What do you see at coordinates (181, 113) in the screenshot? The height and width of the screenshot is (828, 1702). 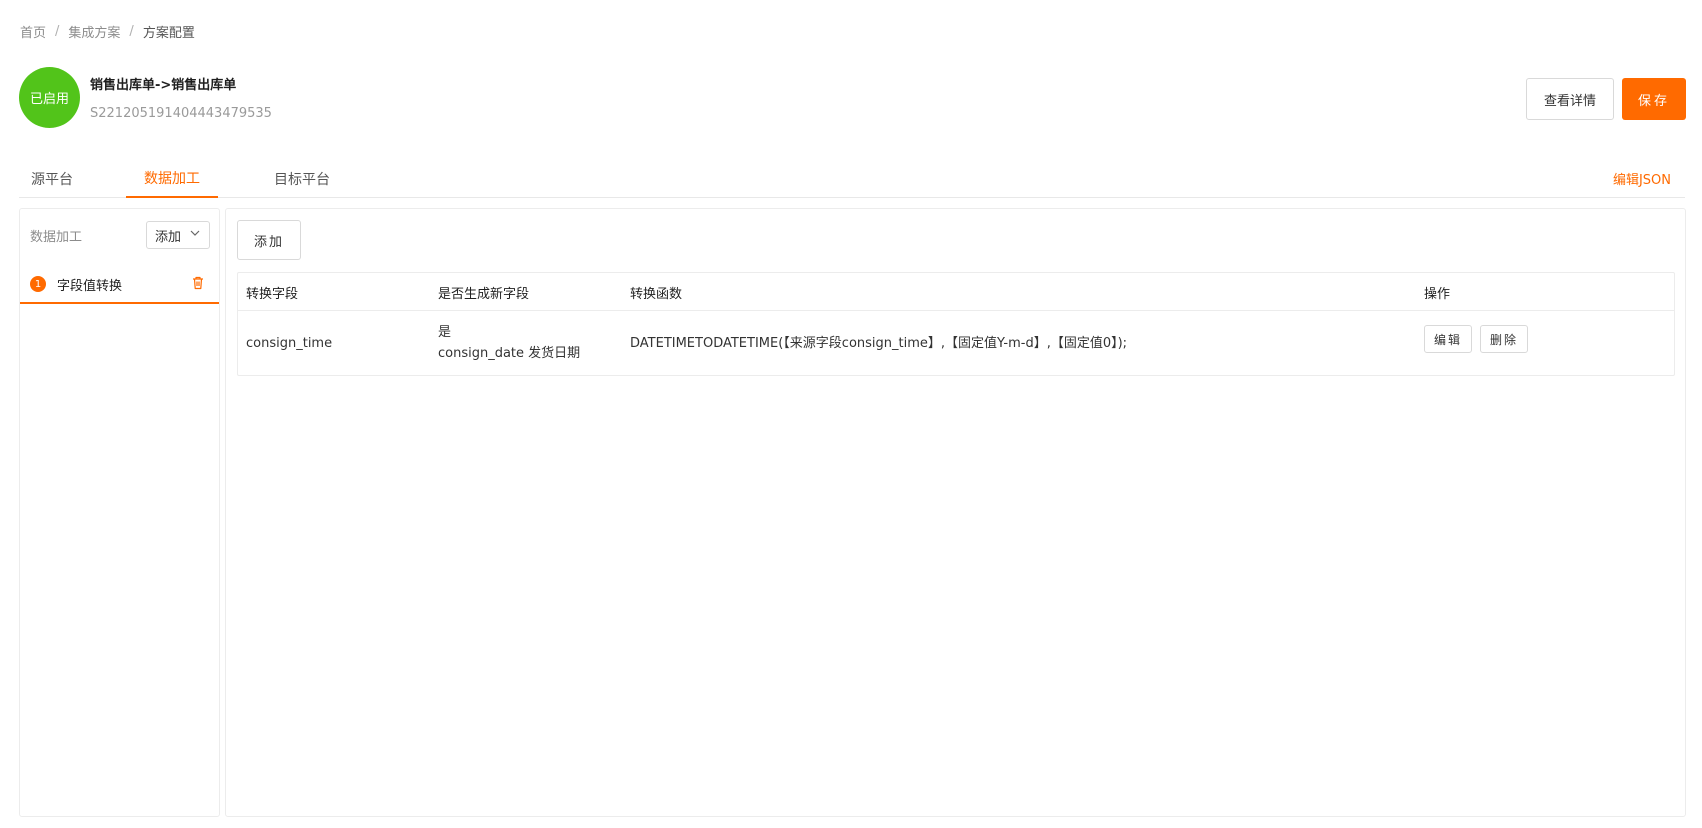 I see `scheme-code: S221205191404443479535` at bounding box center [181, 113].